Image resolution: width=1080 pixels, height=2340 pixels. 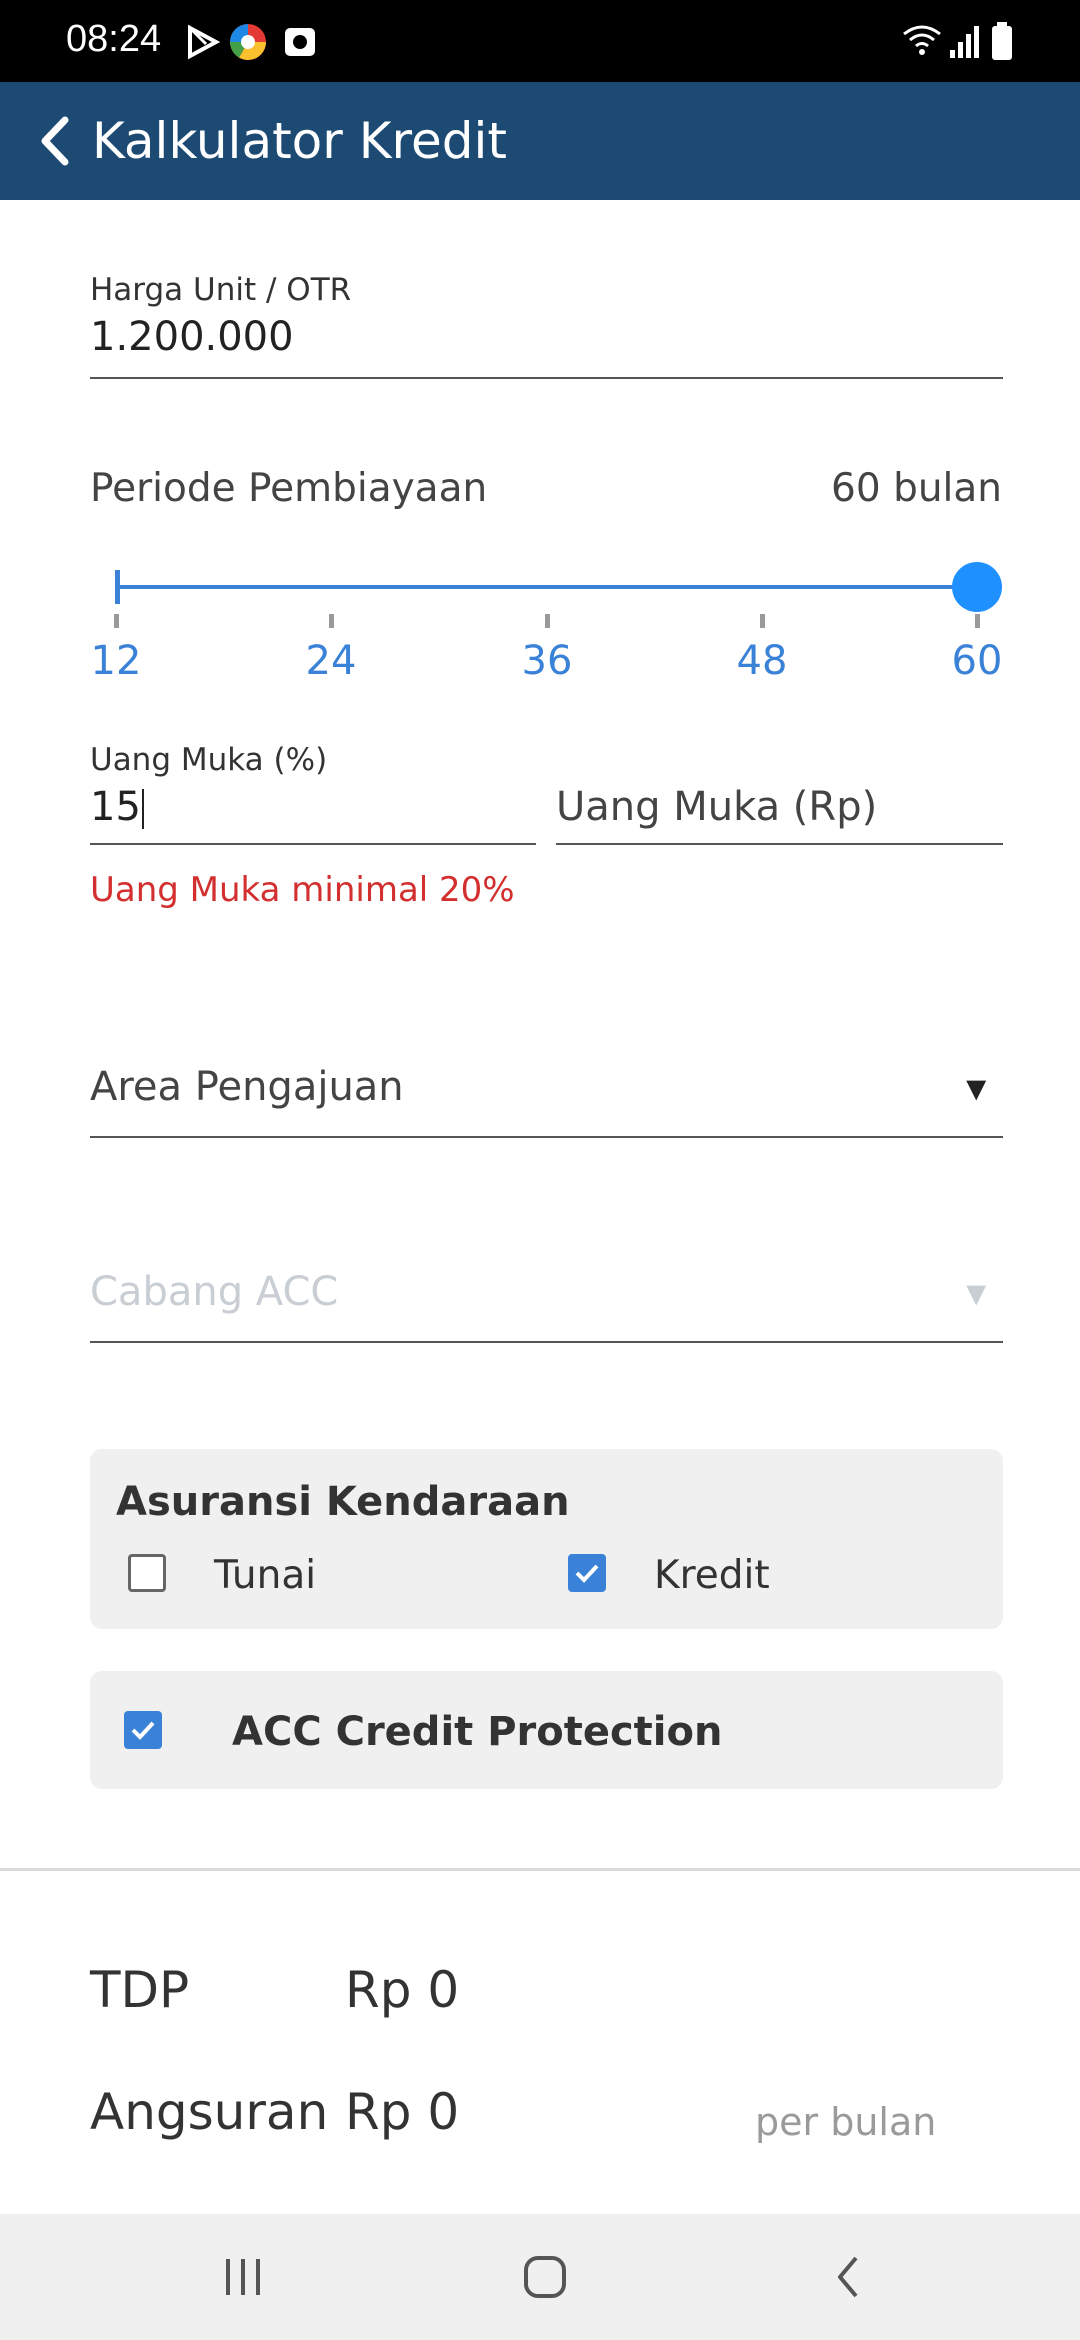 I want to click on status-time: 08:24, so click(x=114, y=39).